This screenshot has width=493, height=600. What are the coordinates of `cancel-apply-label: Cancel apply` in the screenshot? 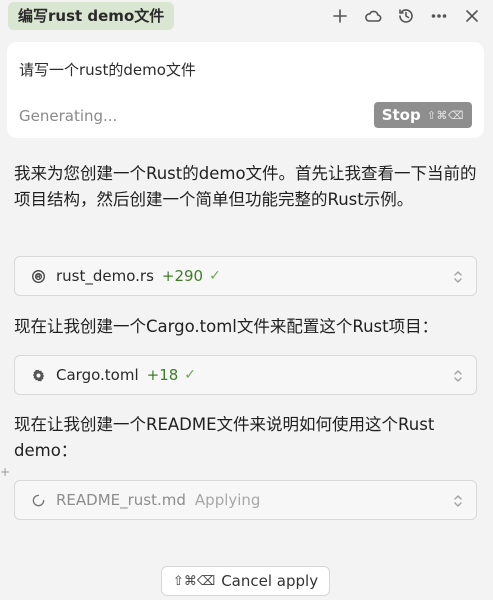 It's located at (270, 581).